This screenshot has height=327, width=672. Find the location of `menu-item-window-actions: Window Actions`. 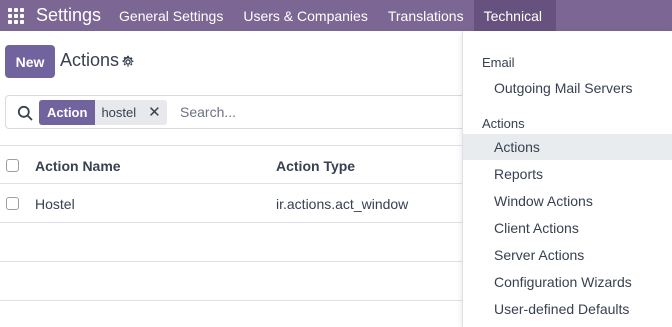

menu-item-window-actions: Window Actions is located at coordinates (567, 201).